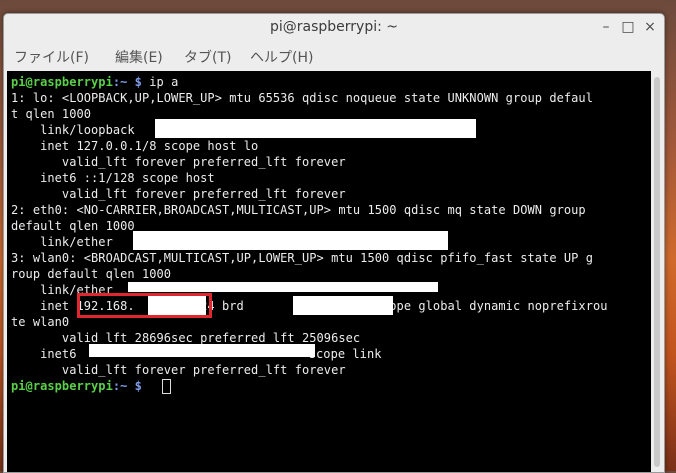  I want to click on prompt-line: pi@raspberrypi:~ $ ip a, so click(94, 82).